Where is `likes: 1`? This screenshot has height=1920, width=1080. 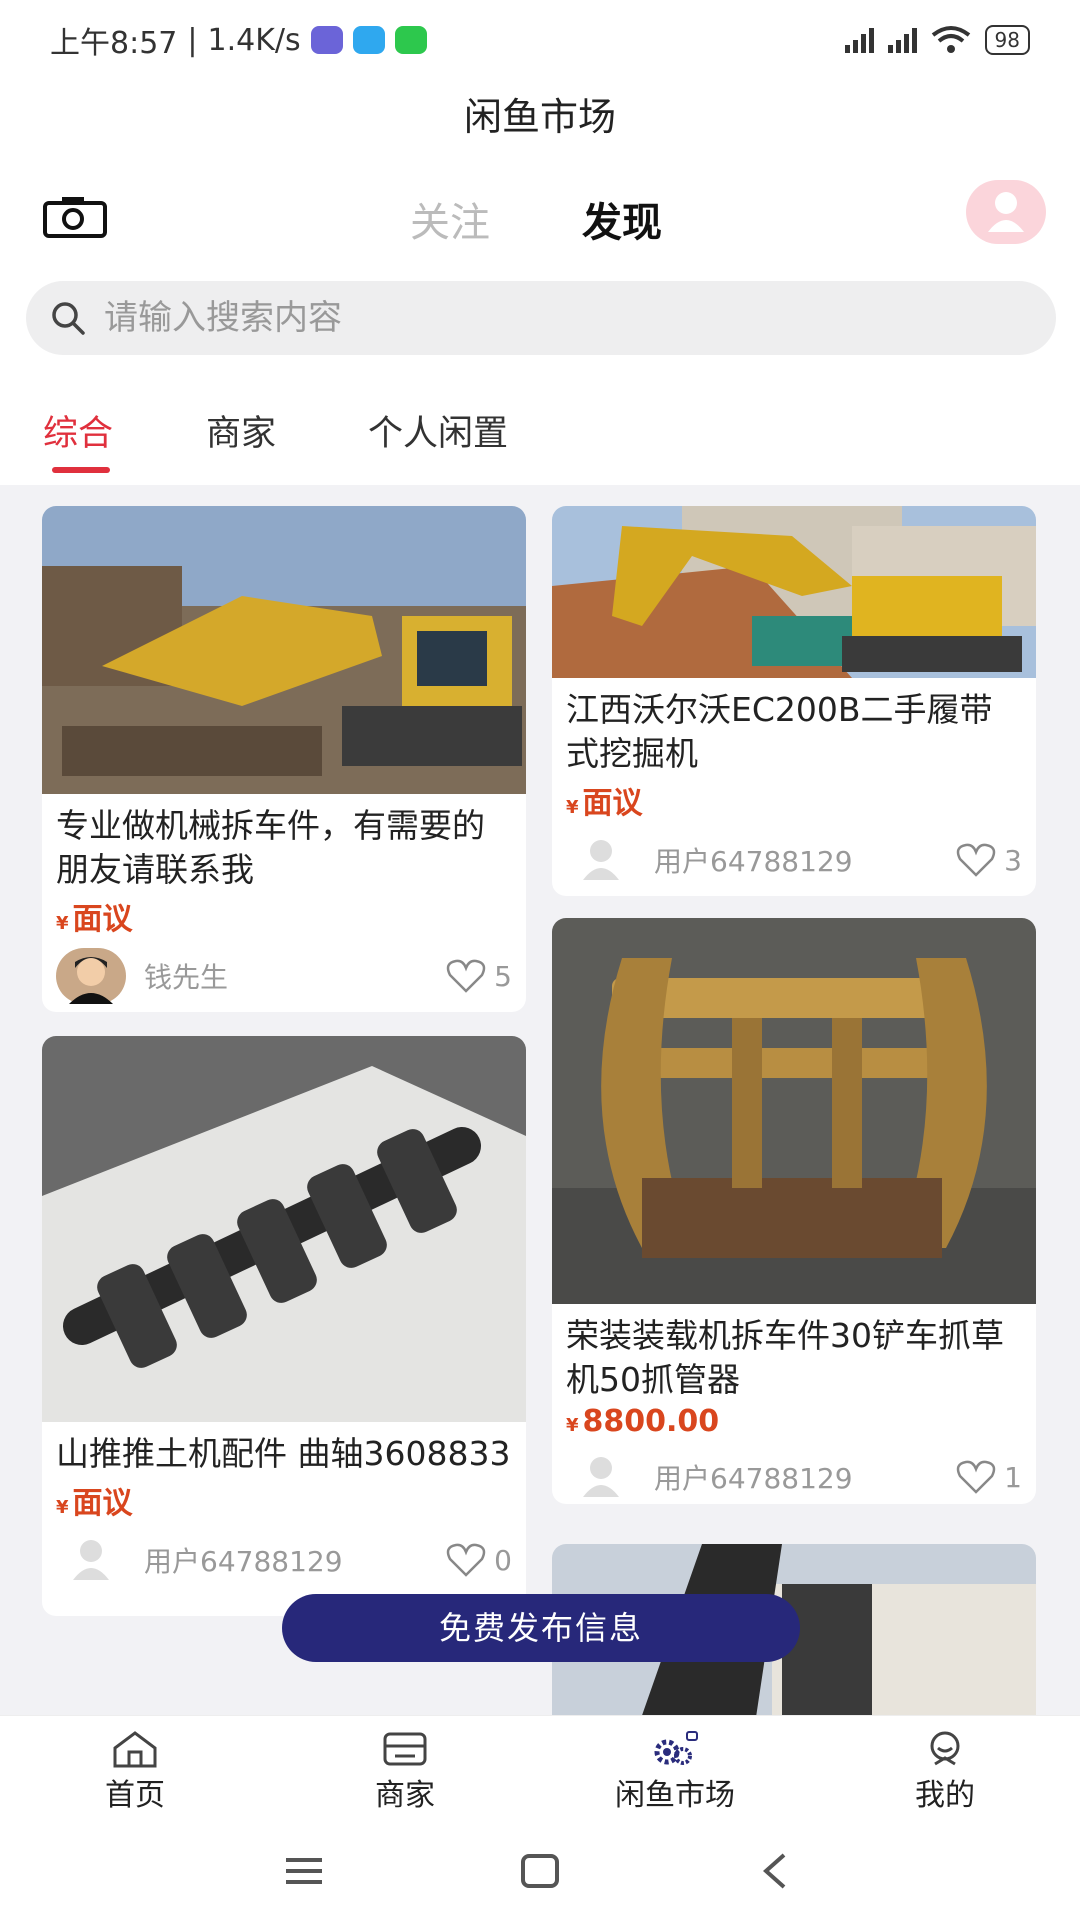 likes: 1 is located at coordinates (989, 1477).